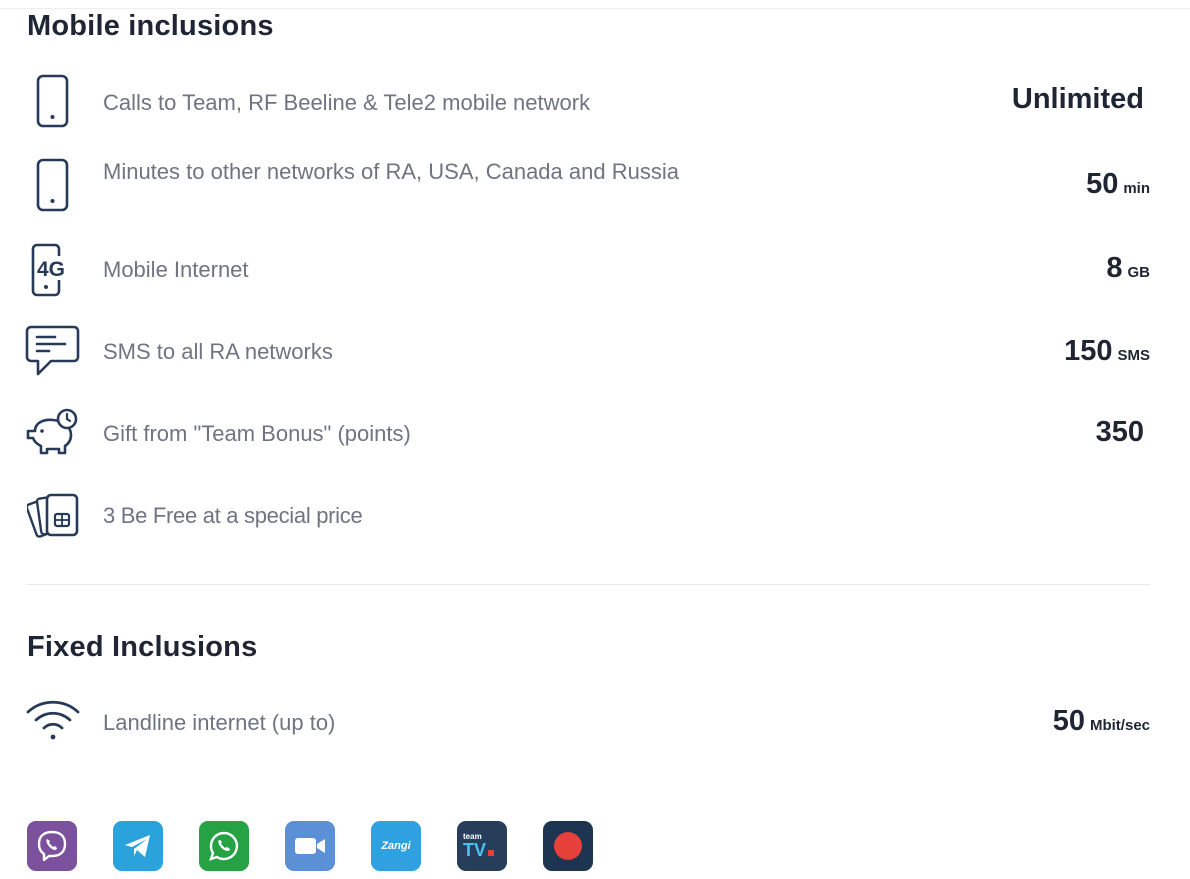 This screenshot has width=1190, height=879. I want to click on zangi-logo-text: Zangi, so click(396, 846).